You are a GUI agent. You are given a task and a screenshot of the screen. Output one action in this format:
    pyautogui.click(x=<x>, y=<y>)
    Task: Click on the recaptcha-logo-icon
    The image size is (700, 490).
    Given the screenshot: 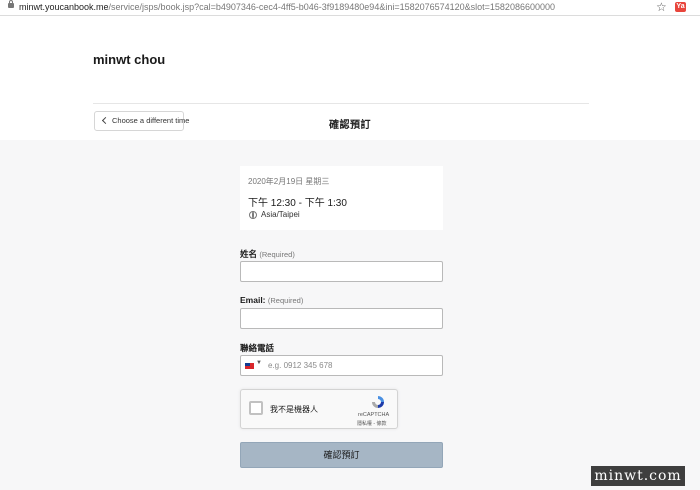 What is the action you would take?
    pyautogui.click(x=378, y=402)
    